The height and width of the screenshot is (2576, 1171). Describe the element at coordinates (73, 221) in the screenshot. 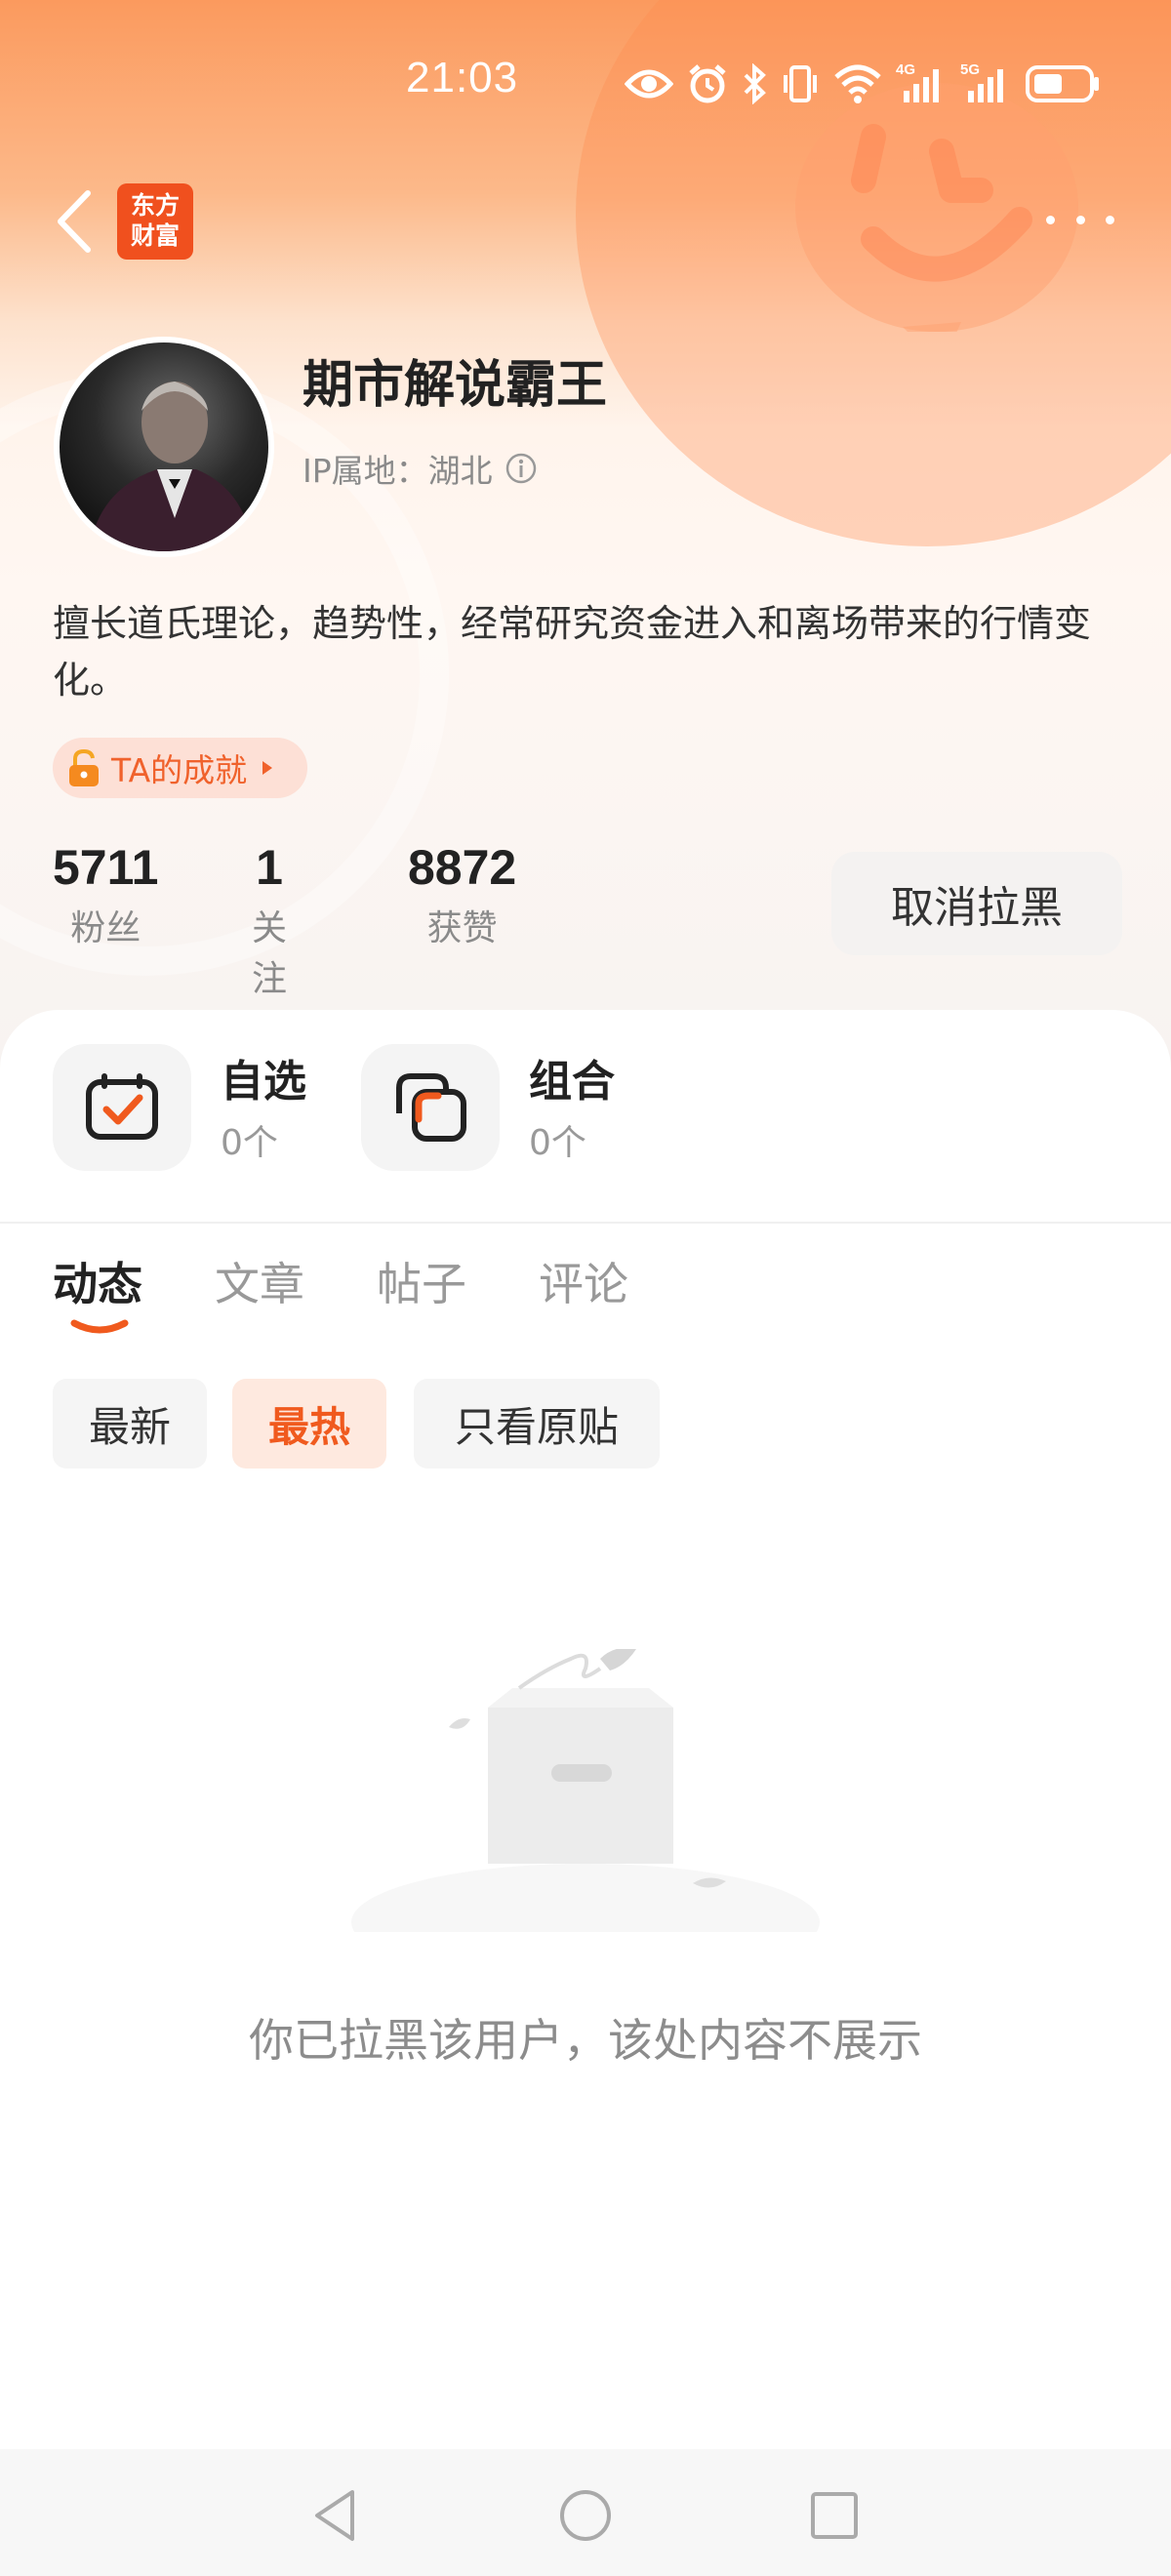

I see `chevron-left-icon` at that location.